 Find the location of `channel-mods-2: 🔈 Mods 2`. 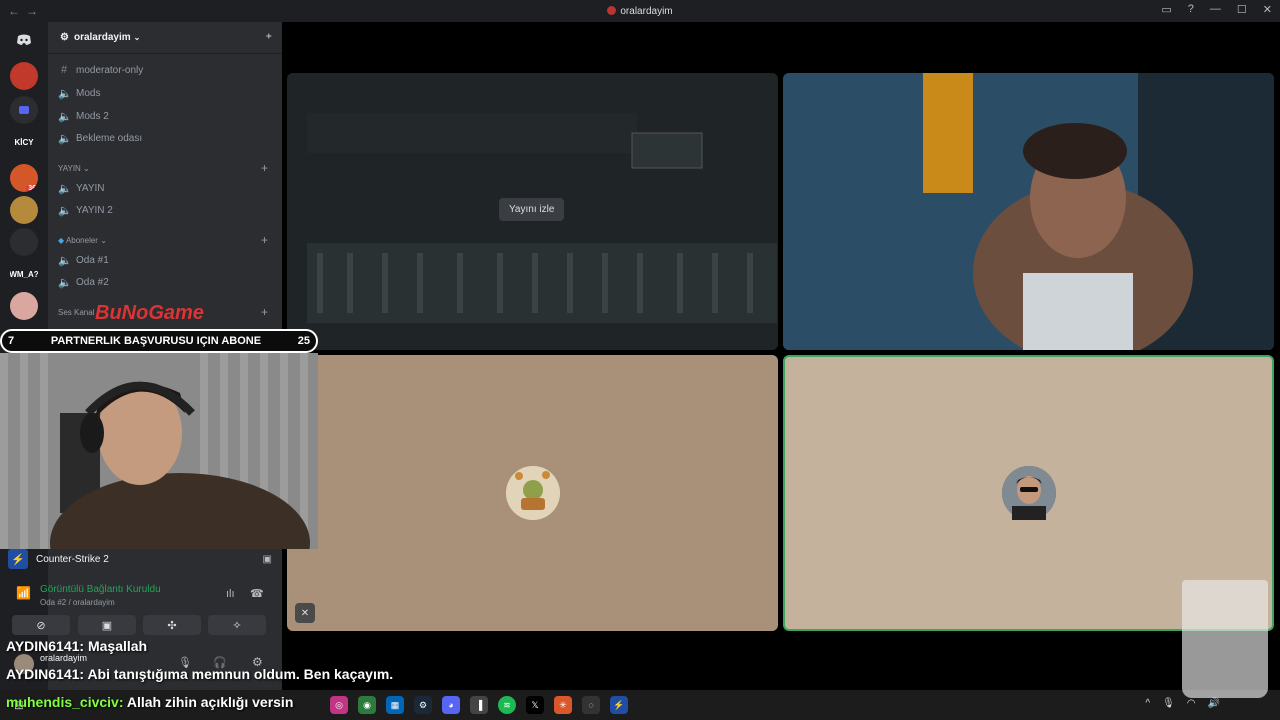

channel-mods-2: 🔈 Mods 2 is located at coordinates (83, 116).